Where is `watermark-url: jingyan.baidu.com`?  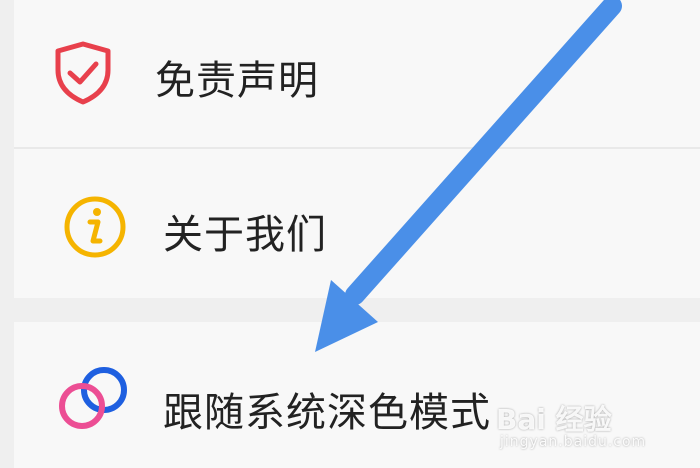
watermark-url: jingyan.baidu.com is located at coordinates (573, 442).